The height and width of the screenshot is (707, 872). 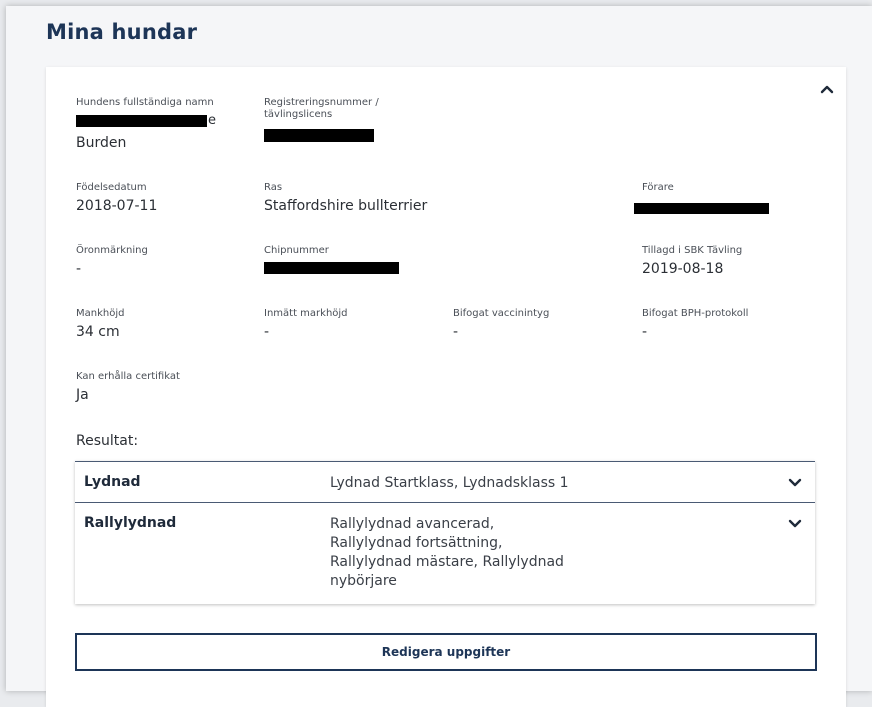 I want to click on breed-label: Ras, so click(x=273, y=187).